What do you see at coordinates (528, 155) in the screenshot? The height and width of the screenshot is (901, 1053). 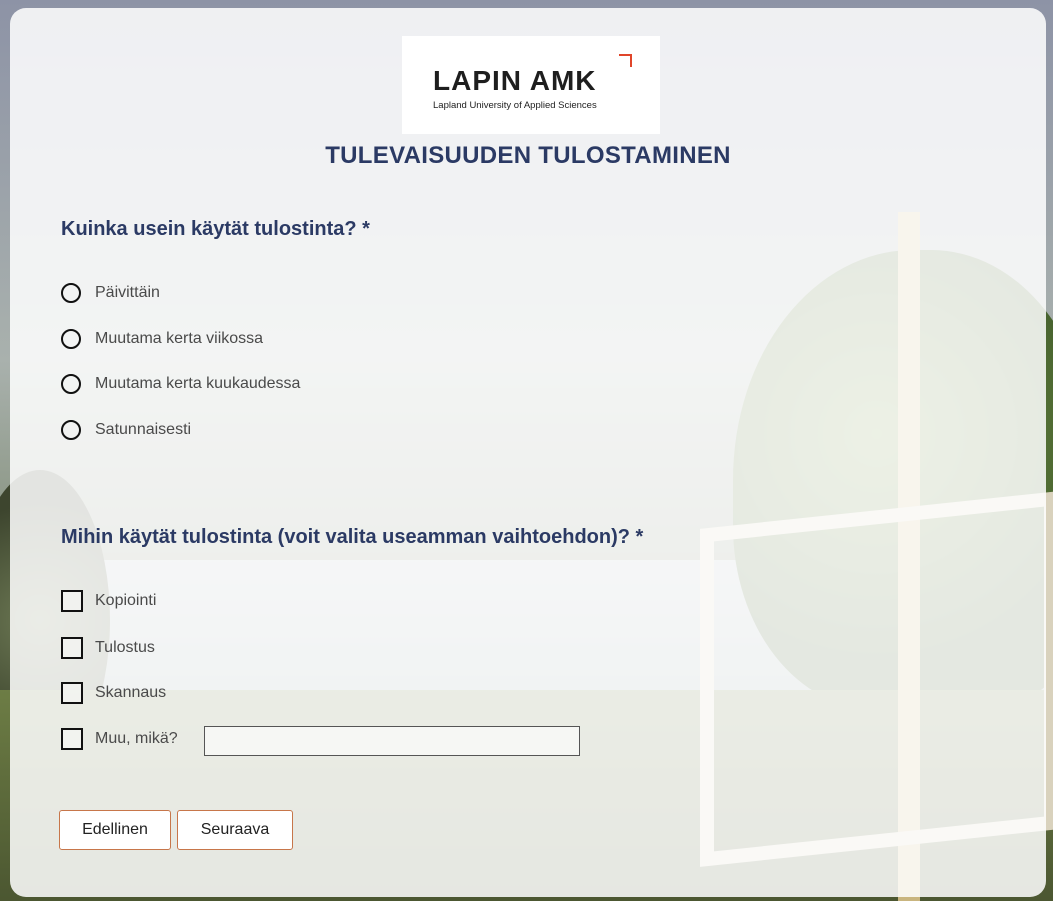 I see `page-title: TULEVAISUUDEN TULOSTAMINEN` at bounding box center [528, 155].